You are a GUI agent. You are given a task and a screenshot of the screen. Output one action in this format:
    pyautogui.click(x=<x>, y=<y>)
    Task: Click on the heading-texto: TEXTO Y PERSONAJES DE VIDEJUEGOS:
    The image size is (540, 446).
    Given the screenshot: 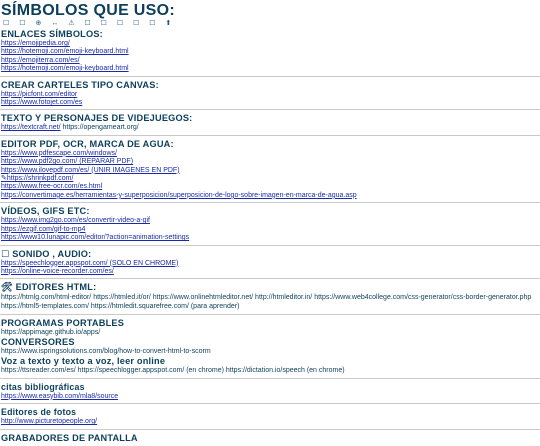 What is the action you would take?
    pyautogui.click(x=97, y=118)
    